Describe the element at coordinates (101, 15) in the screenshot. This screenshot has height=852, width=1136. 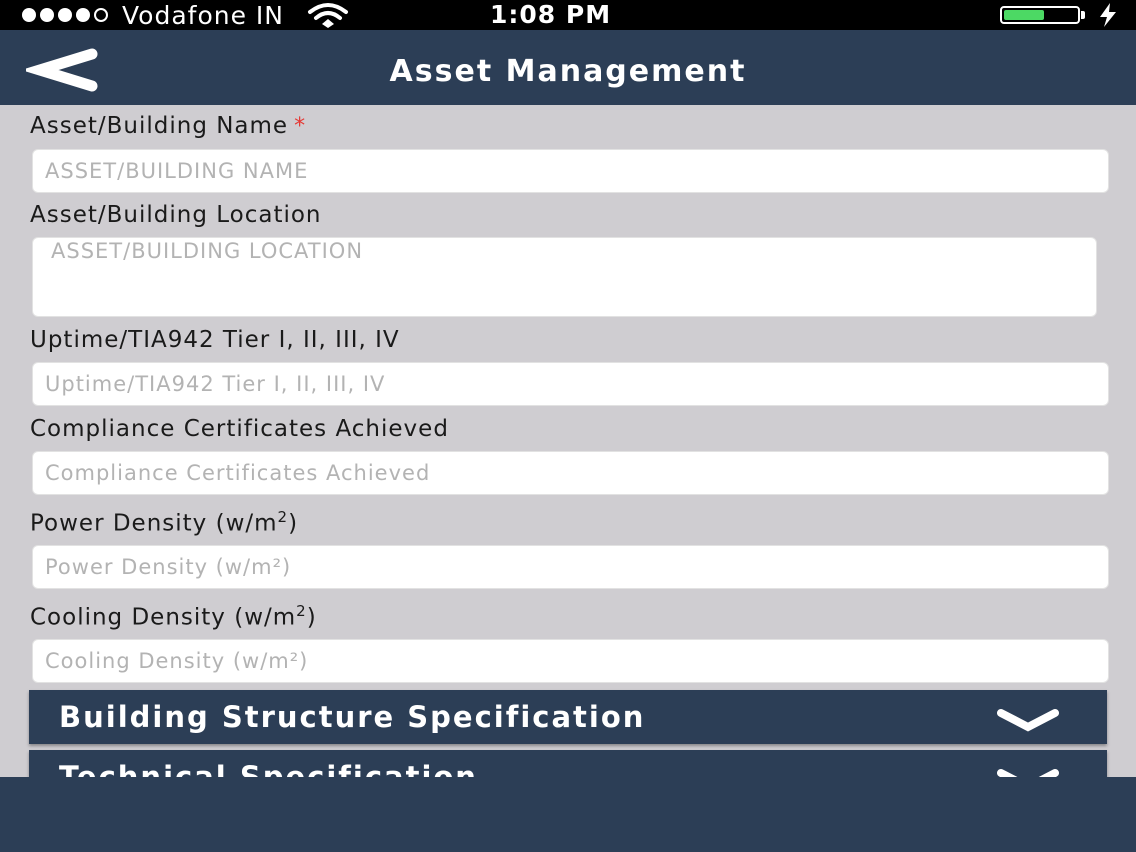
I see `signal-dot-empty` at that location.